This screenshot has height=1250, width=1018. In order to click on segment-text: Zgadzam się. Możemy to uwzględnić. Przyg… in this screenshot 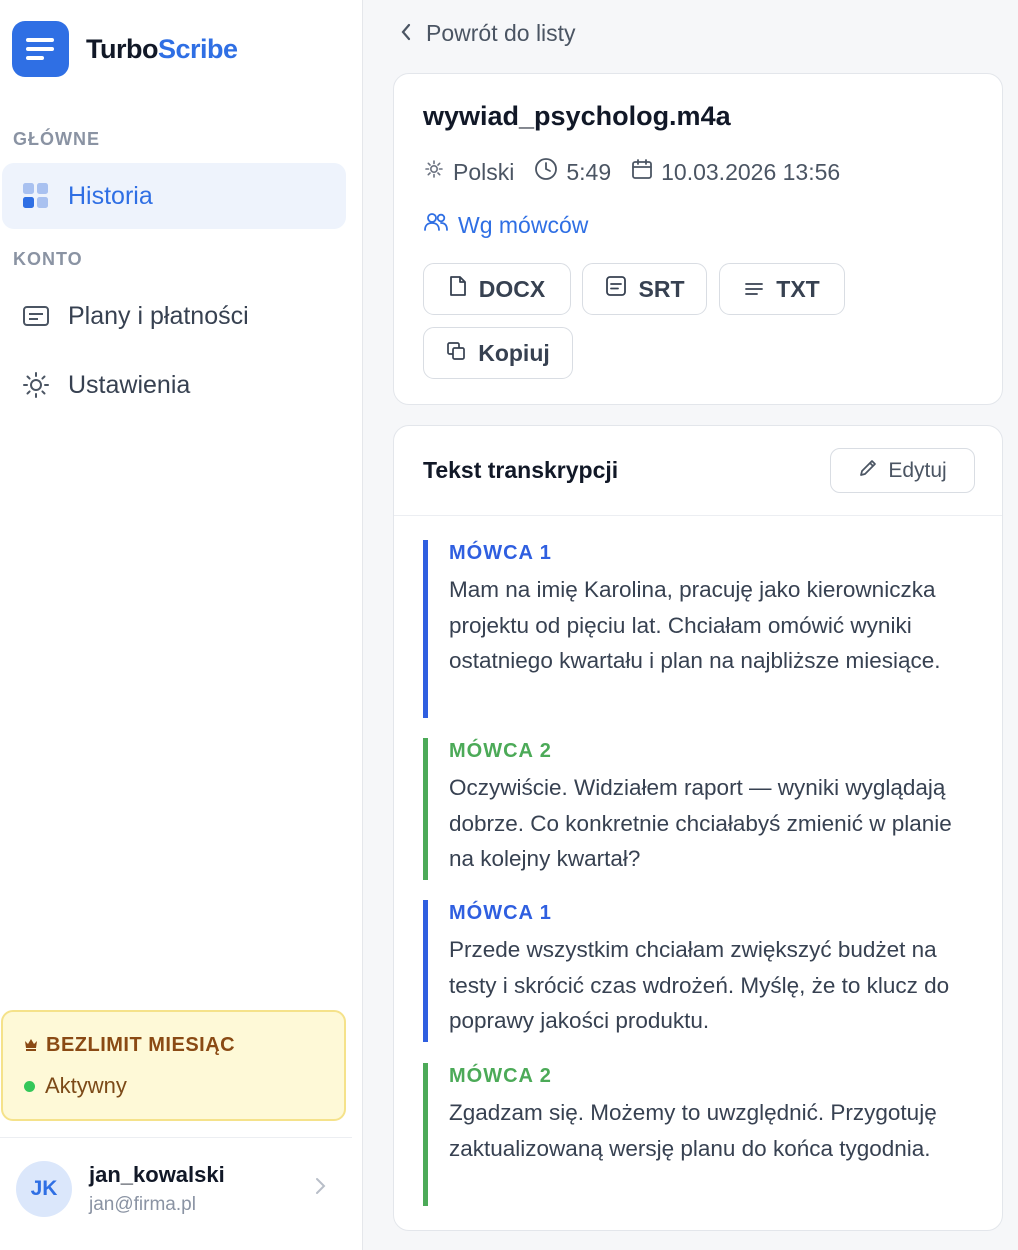, I will do `click(693, 1130)`.